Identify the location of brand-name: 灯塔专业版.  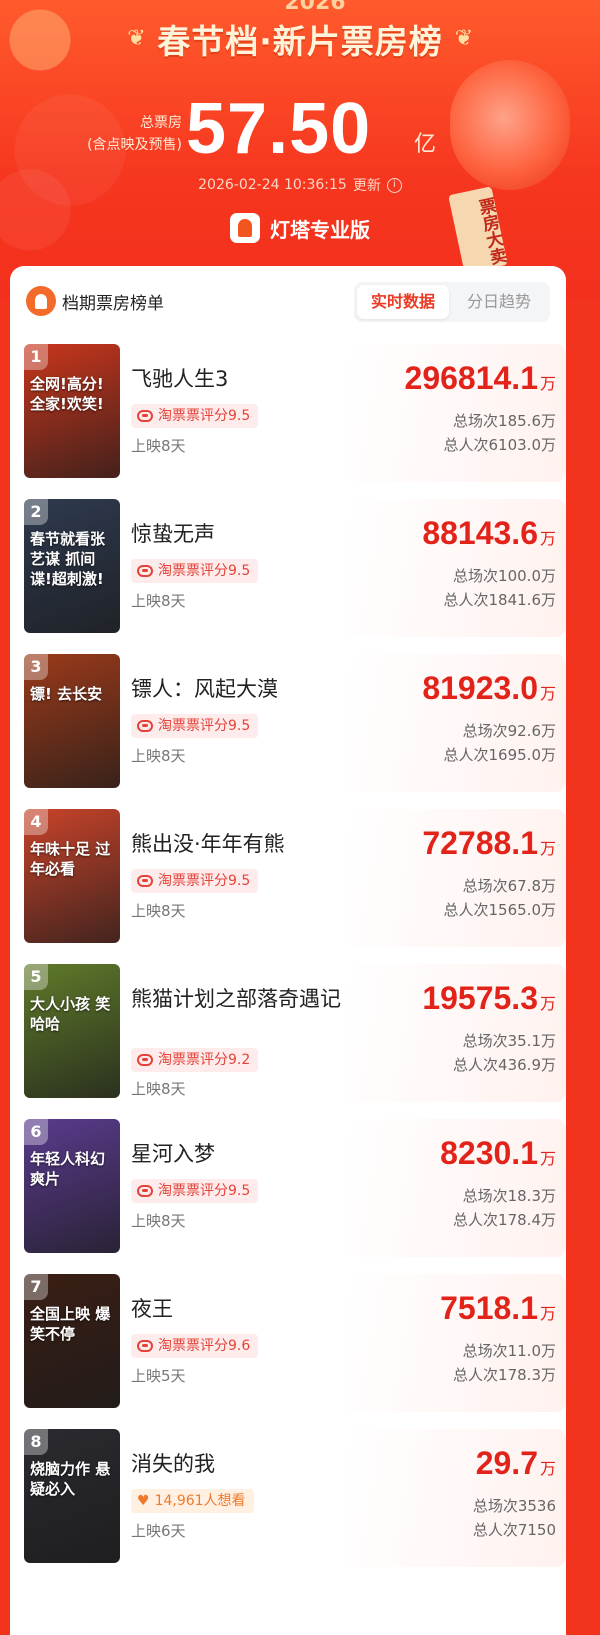
(320, 229).